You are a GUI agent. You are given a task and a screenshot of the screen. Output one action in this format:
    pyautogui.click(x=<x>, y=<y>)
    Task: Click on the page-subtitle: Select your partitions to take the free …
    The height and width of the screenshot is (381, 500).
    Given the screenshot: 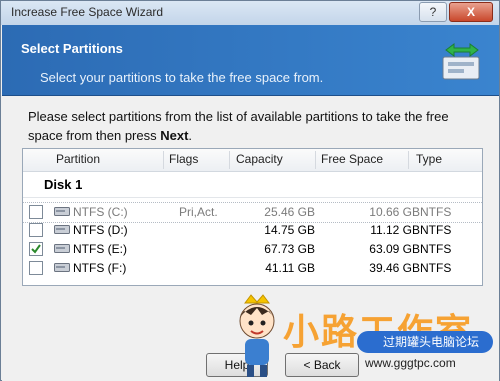 What is the action you would take?
    pyautogui.click(x=182, y=77)
    